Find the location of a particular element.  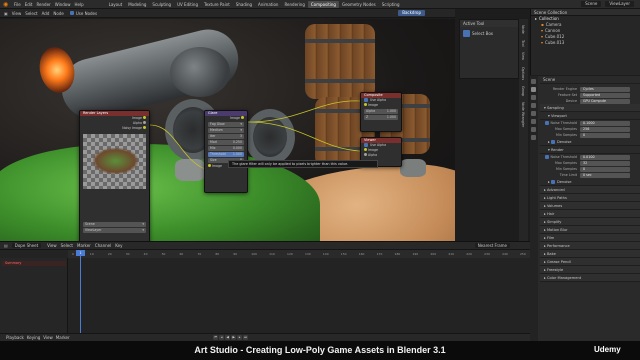

tab-geometry-nodes: Geometry Nodes is located at coordinates (359, 4).